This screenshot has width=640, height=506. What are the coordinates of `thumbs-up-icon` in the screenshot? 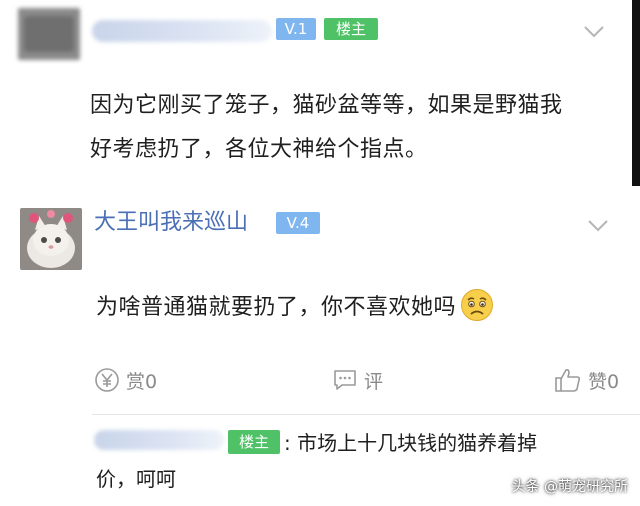 It's located at (568, 380).